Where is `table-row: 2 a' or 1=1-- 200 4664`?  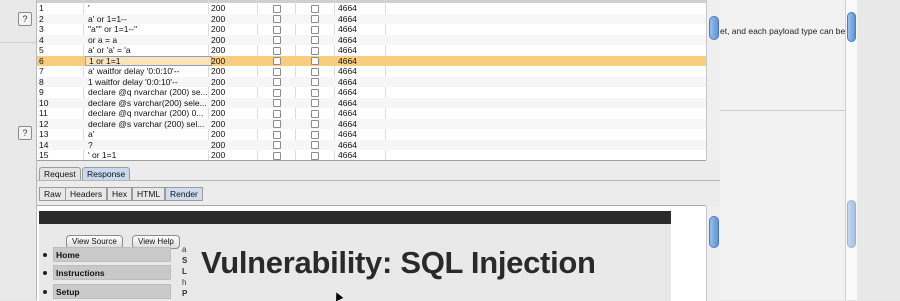 table-row: 2 a' or 1=1-- 200 4664 is located at coordinates (371, 18).